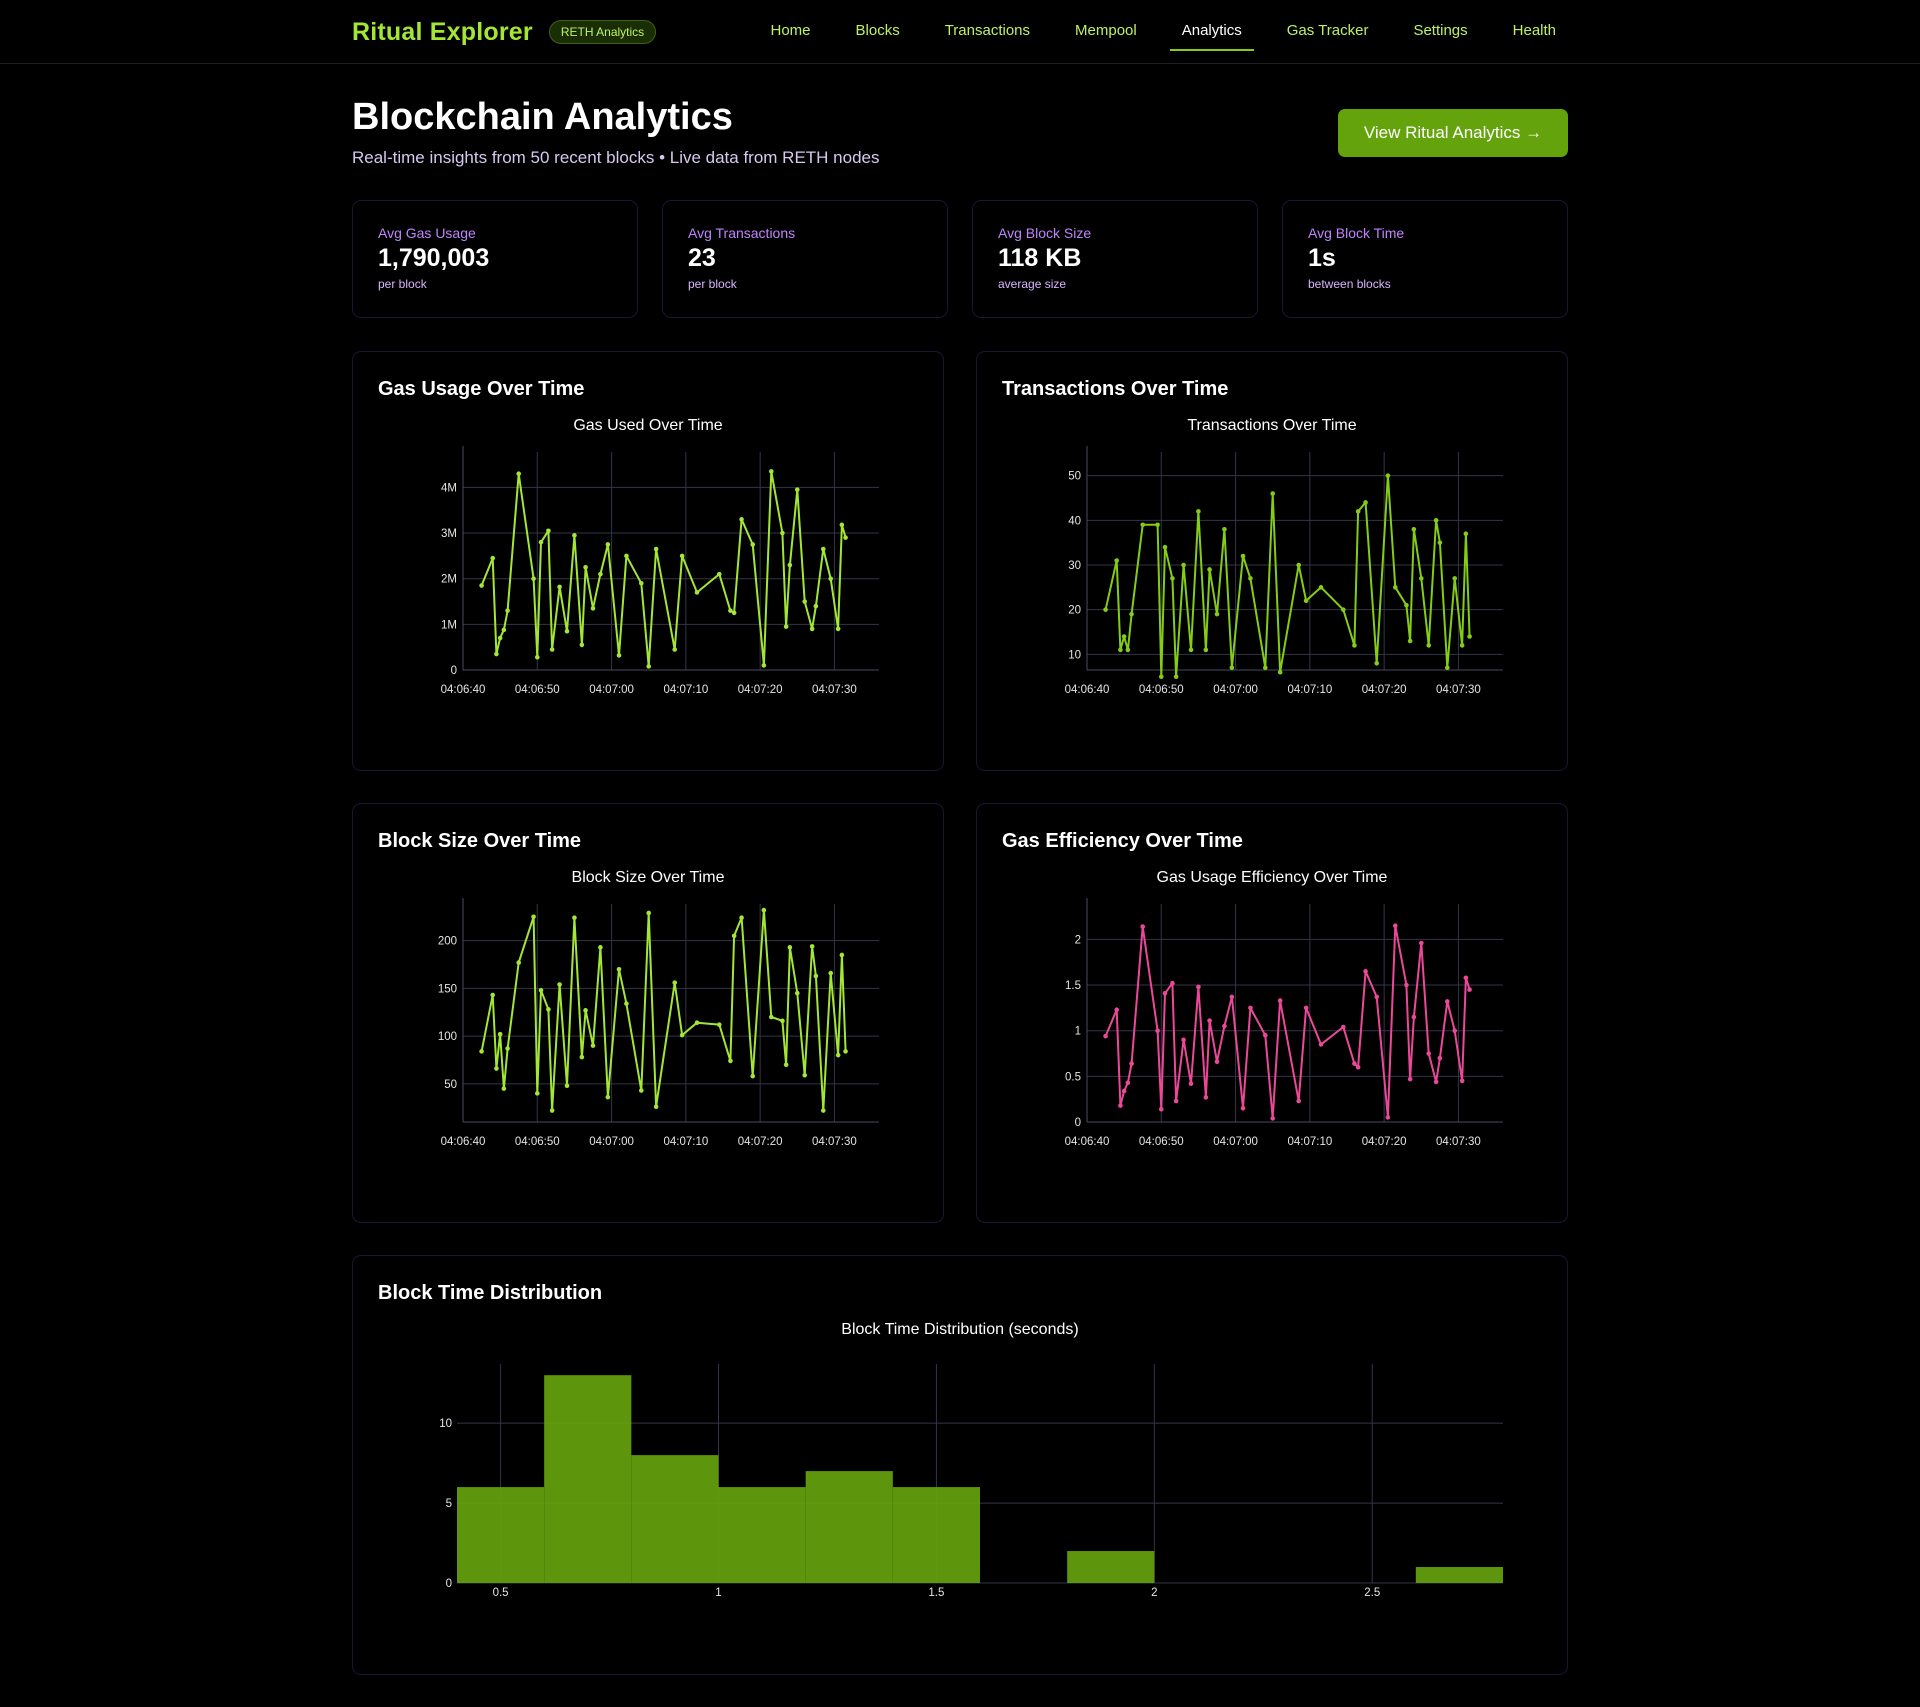  Describe the element at coordinates (1328, 32) in the screenshot. I see `nav-link-gas-tracker: Gas Tracker` at that location.